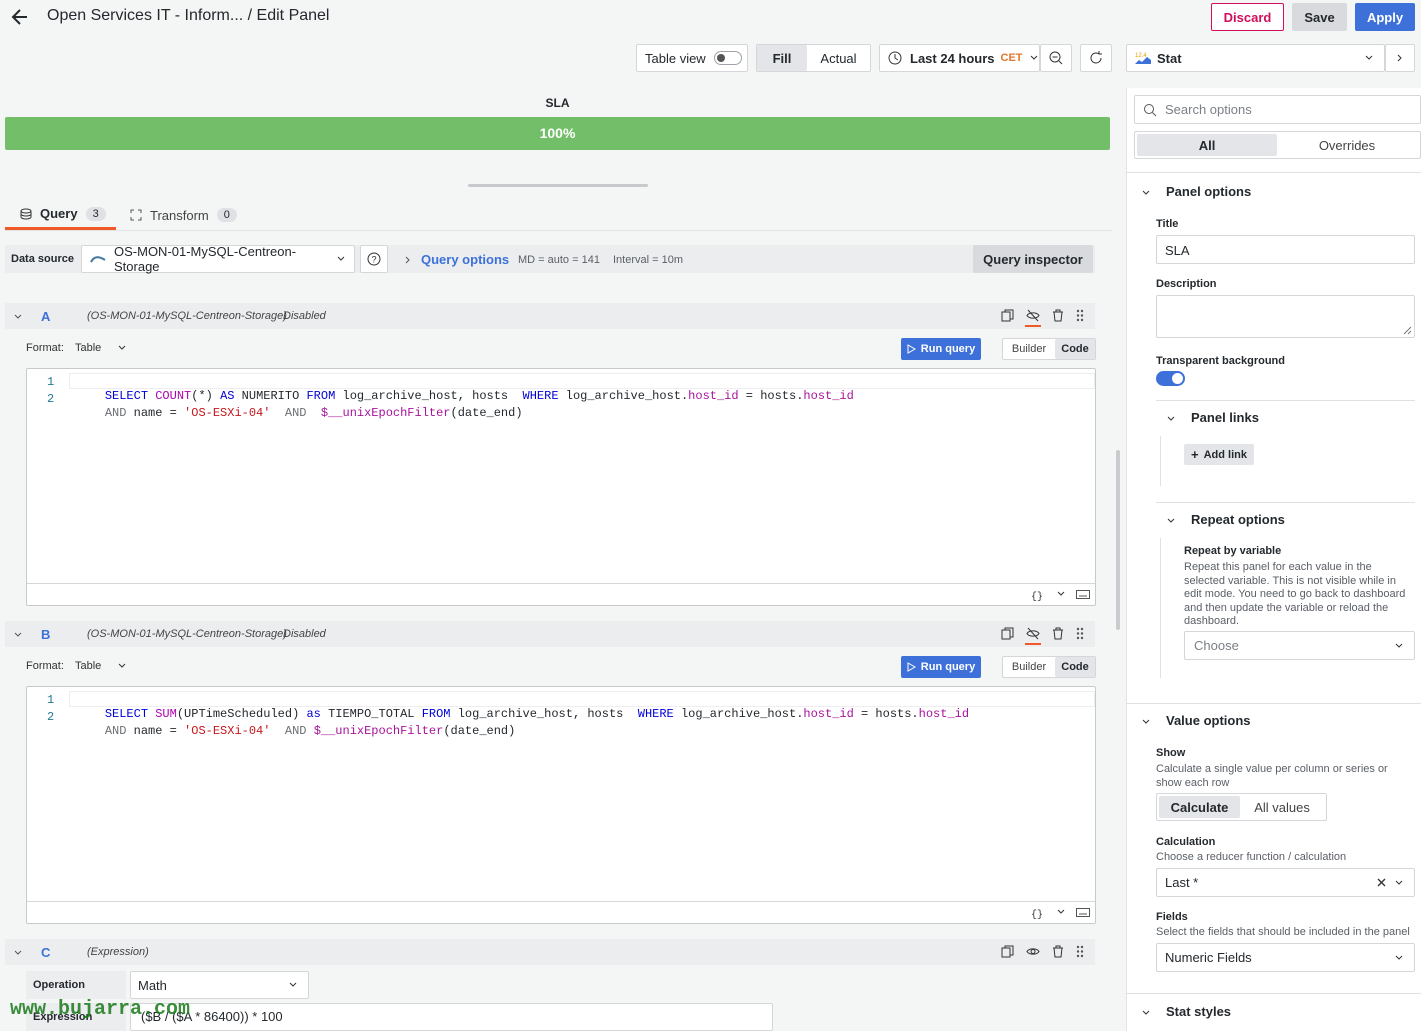 The image size is (1421, 1031). Describe the element at coordinates (456, 259) in the screenshot. I see `query-options-toggle: Query options` at that location.